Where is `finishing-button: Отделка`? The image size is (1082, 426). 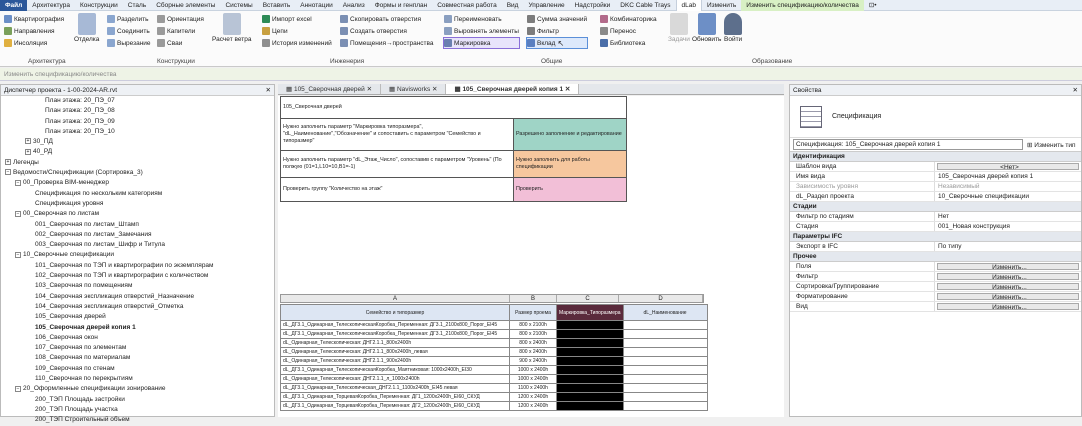
finishing-button: Отделка is located at coordinates (86, 28).